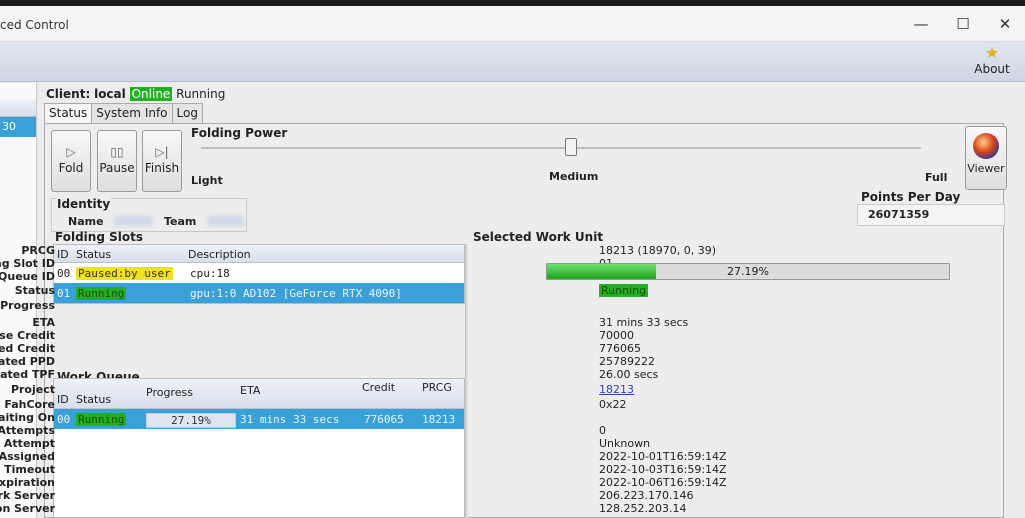 This screenshot has width=1025, height=518. What do you see at coordinates (624, 290) in the screenshot?
I see `status-badge: Running` at bounding box center [624, 290].